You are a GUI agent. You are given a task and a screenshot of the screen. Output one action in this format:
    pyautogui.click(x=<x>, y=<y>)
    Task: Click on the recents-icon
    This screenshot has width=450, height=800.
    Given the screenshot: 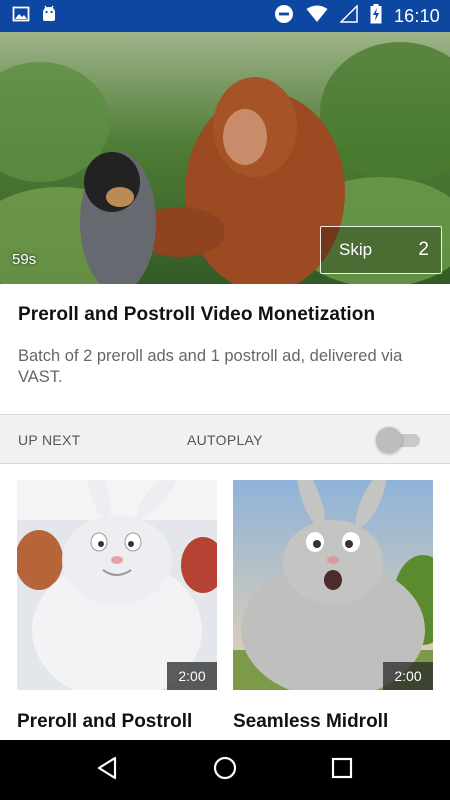 What is the action you would take?
    pyautogui.click(x=342, y=770)
    